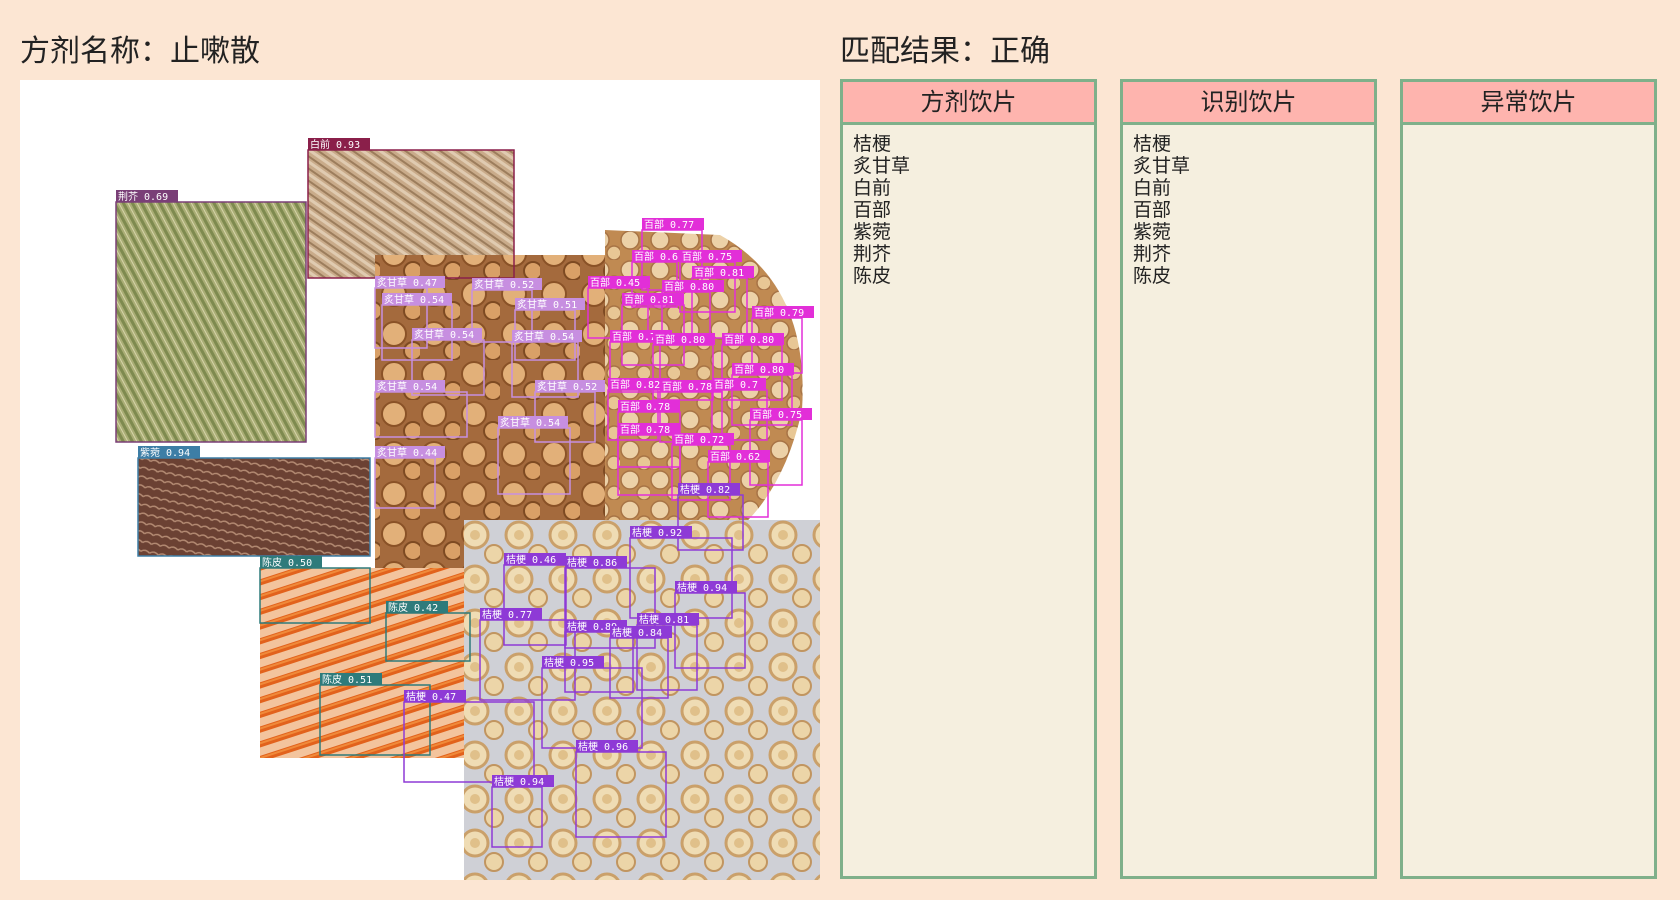 The height and width of the screenshot is (900, 1680). I want to click on detection-label: 桔梗 0.81, so click(664, 619).